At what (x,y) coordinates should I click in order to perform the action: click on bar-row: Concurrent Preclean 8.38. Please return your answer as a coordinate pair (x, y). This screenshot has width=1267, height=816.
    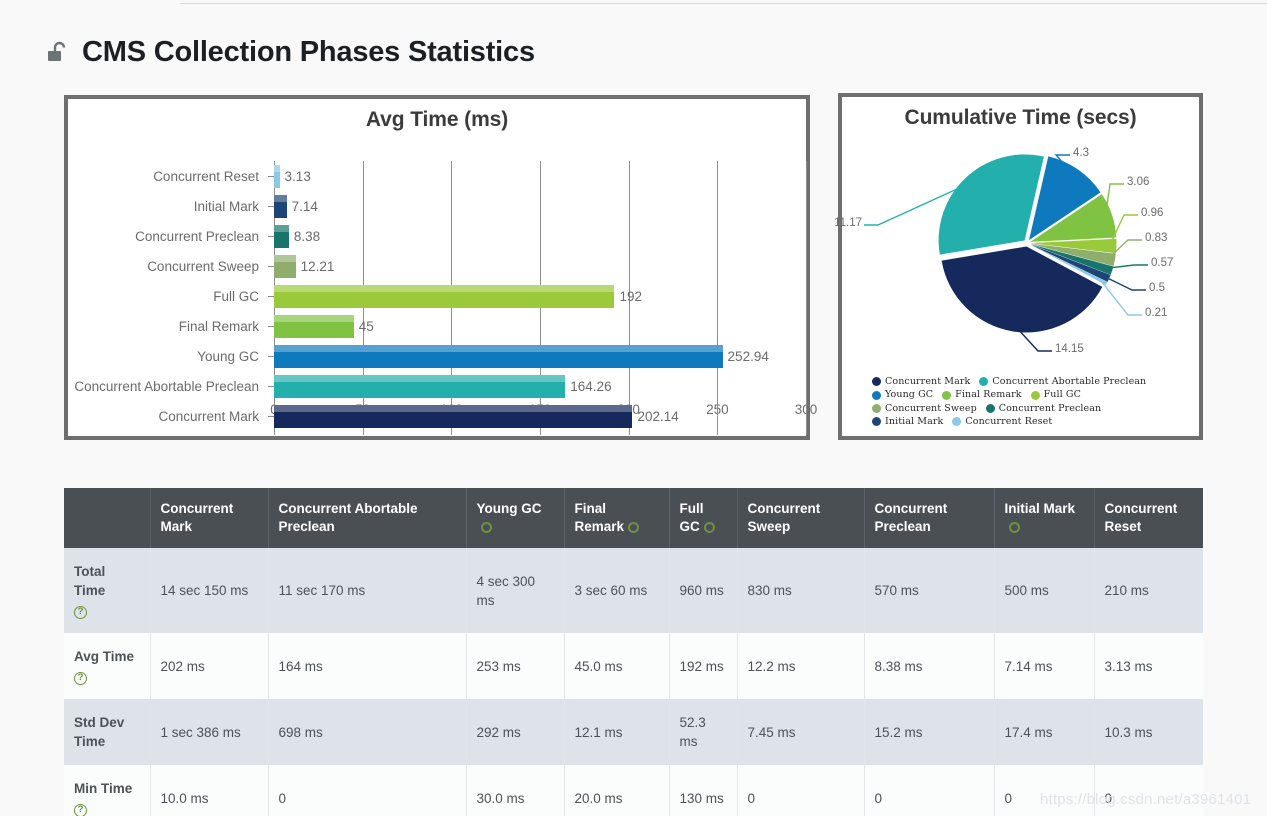
    Looking at the image, I should click on (437, 236).